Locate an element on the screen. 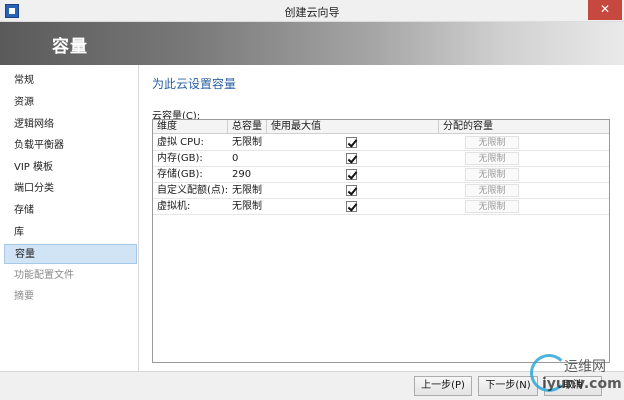  previous-button: 上一步(P) is located at coordinates (443, 386).